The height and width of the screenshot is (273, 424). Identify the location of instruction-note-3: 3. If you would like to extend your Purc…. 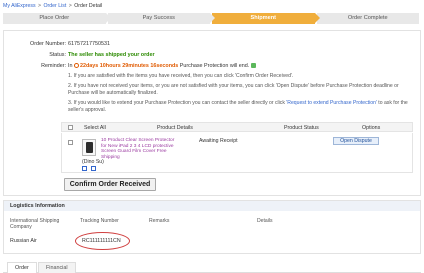
(243, 106).